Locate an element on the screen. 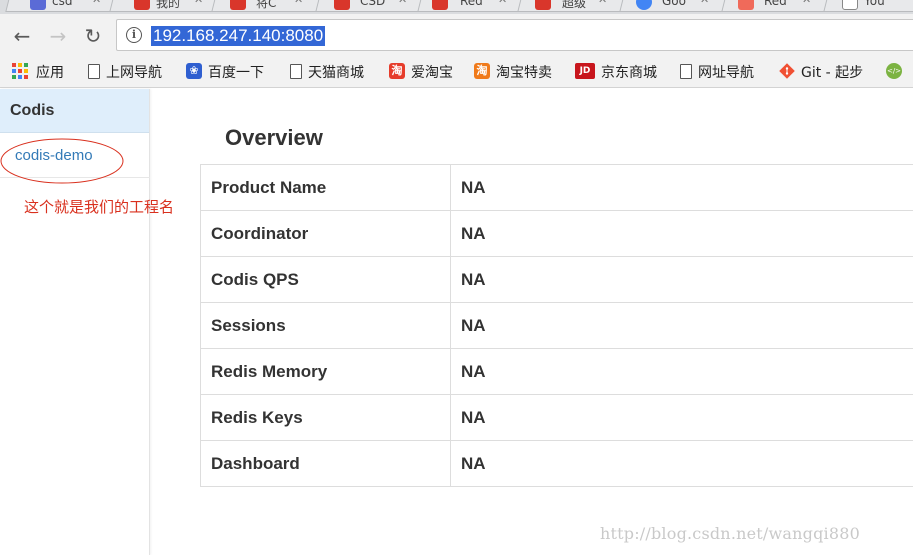 The image size is (913, 555). taobao-icon: 淘 is located at coordinates (397, 71).